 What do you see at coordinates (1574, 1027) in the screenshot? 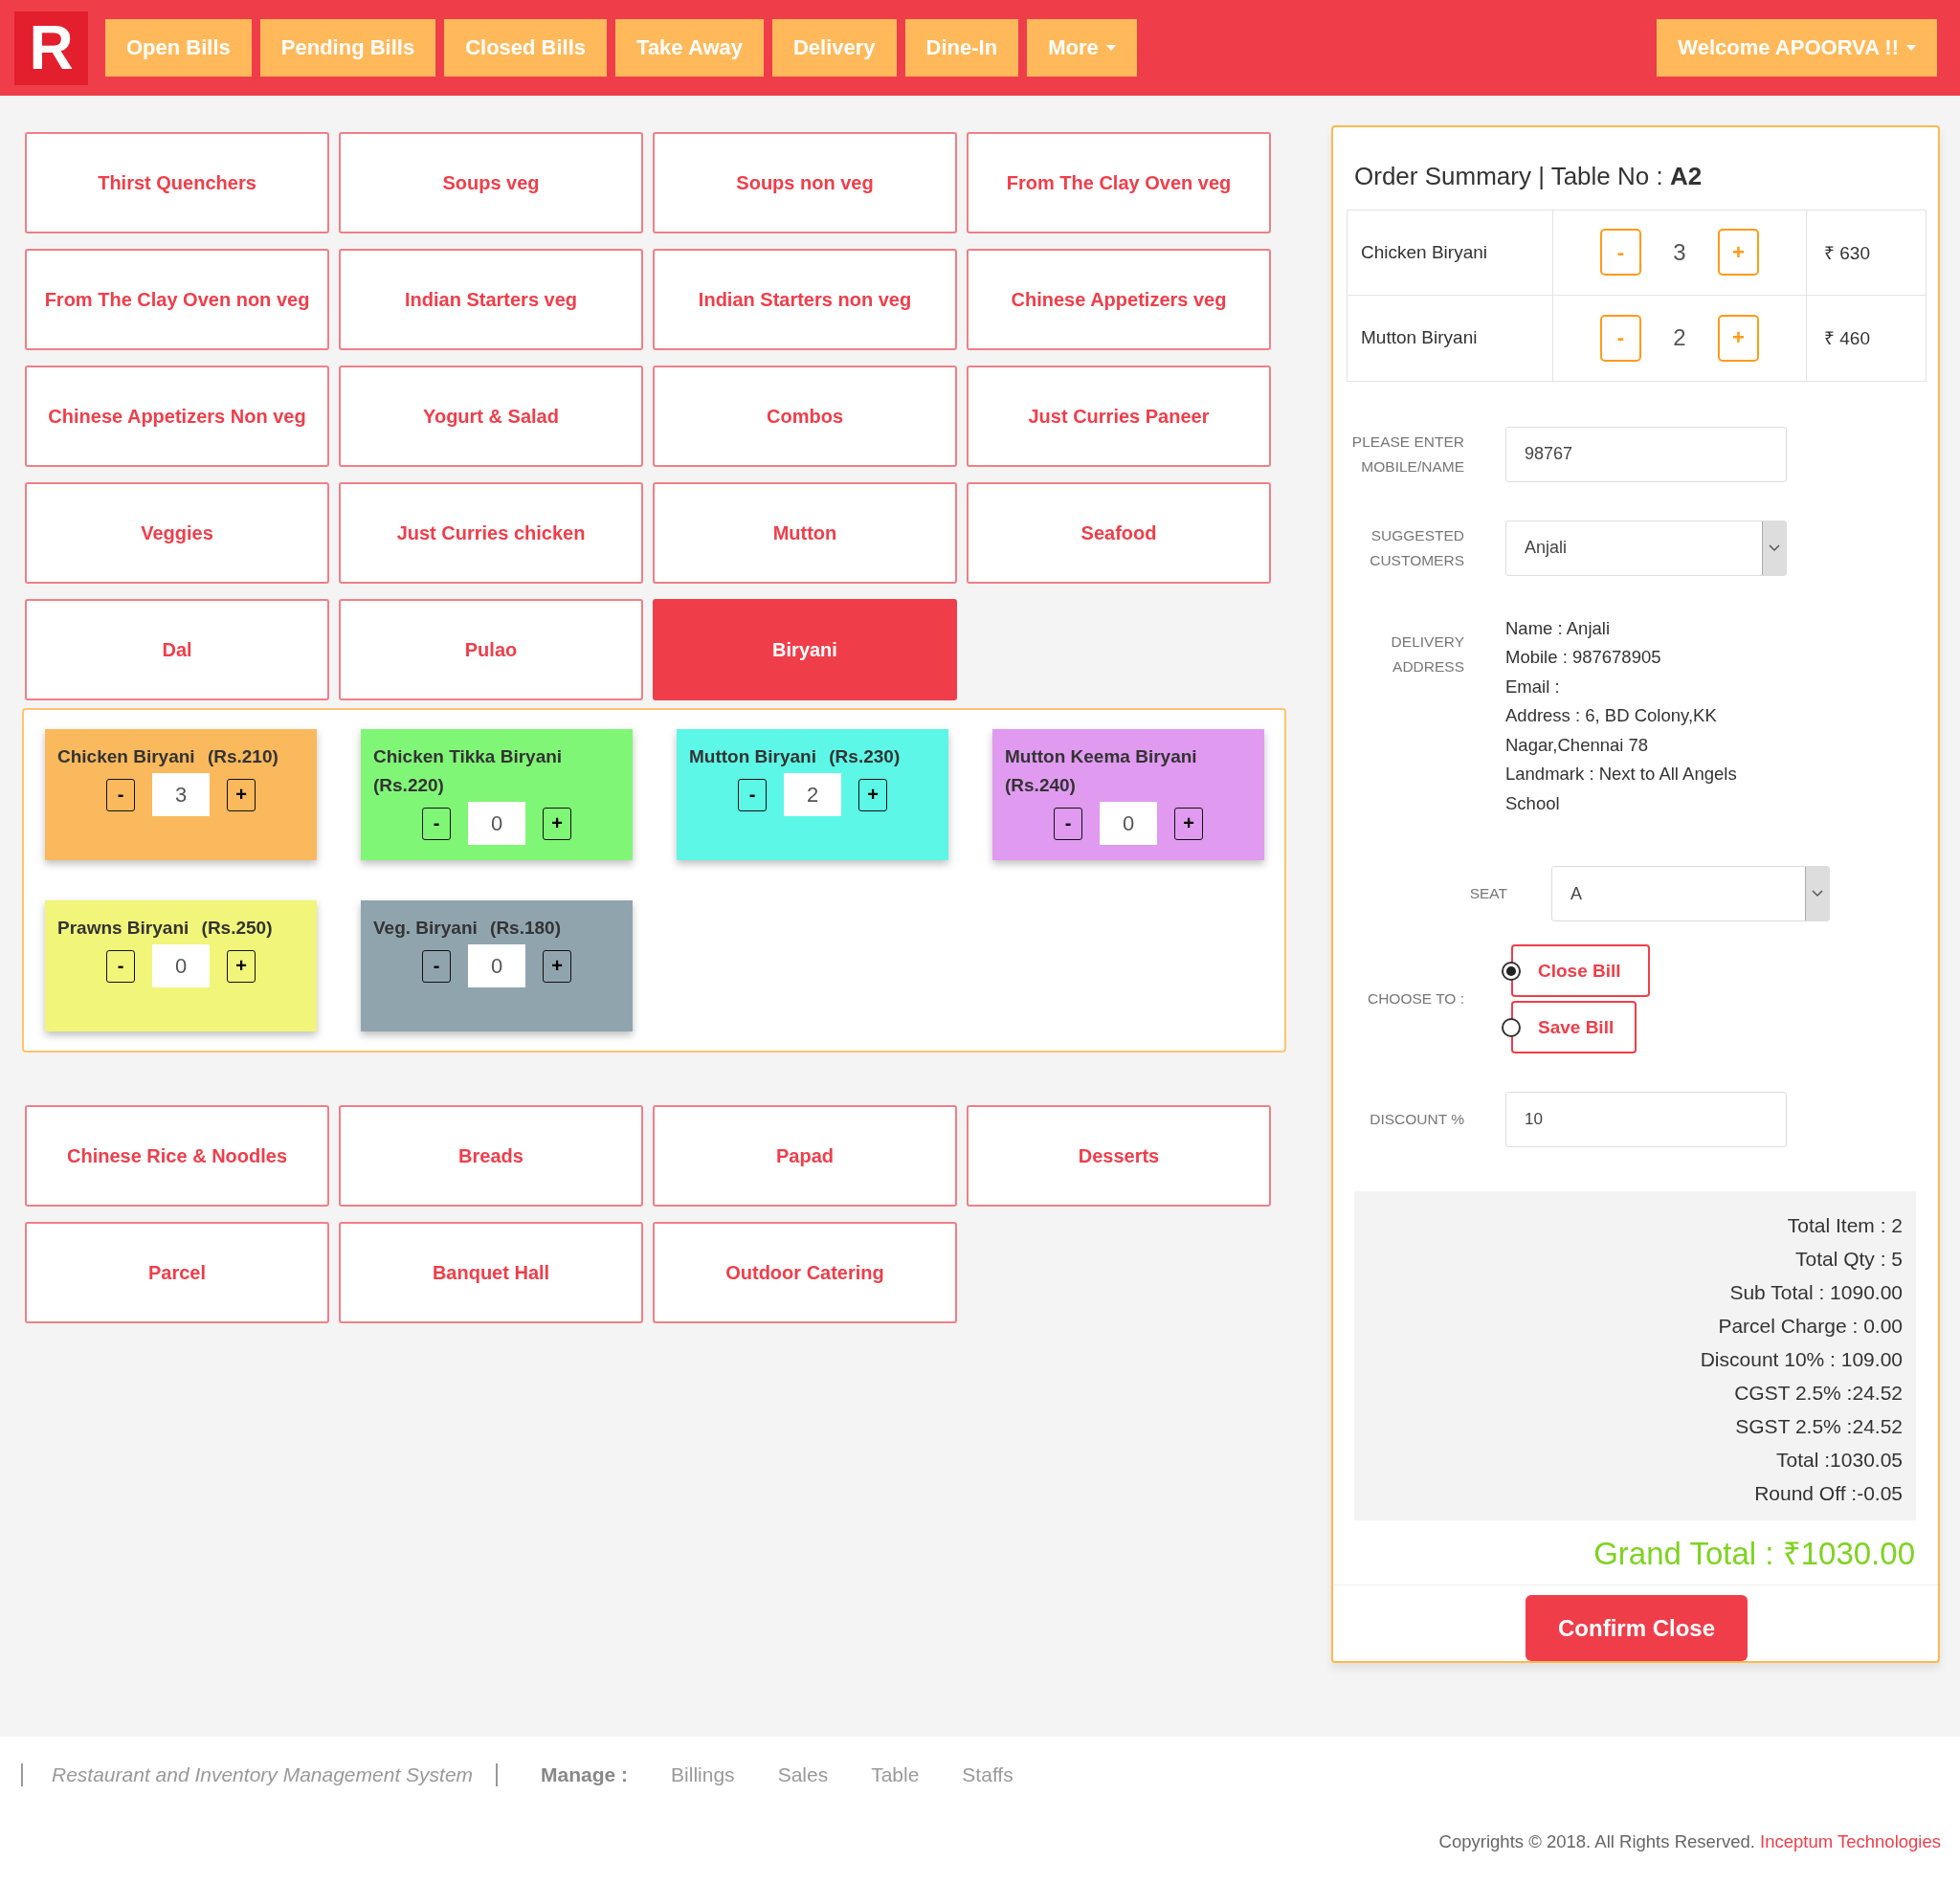
I see `bill-option-button: Save Bill` at bounding box center [1574, 1027].